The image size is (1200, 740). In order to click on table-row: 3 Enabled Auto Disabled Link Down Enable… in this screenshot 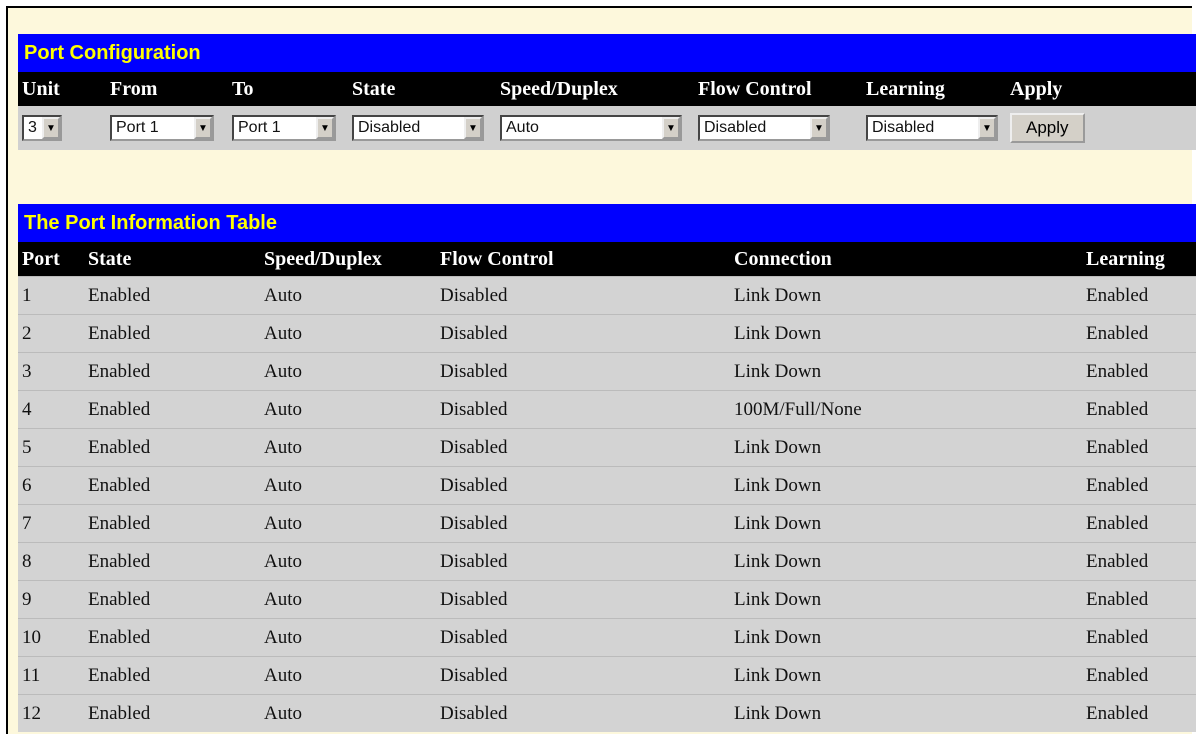, I will do `click(607, 371)`.